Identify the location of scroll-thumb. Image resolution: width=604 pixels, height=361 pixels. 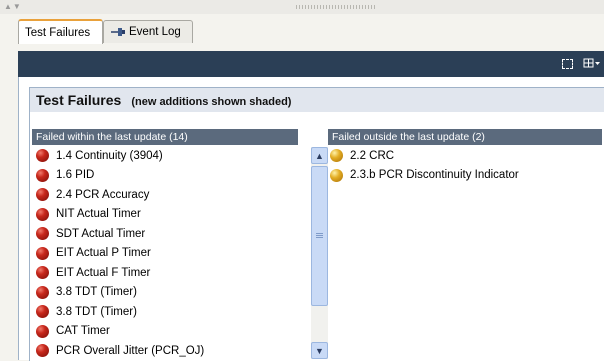
(319, 236).